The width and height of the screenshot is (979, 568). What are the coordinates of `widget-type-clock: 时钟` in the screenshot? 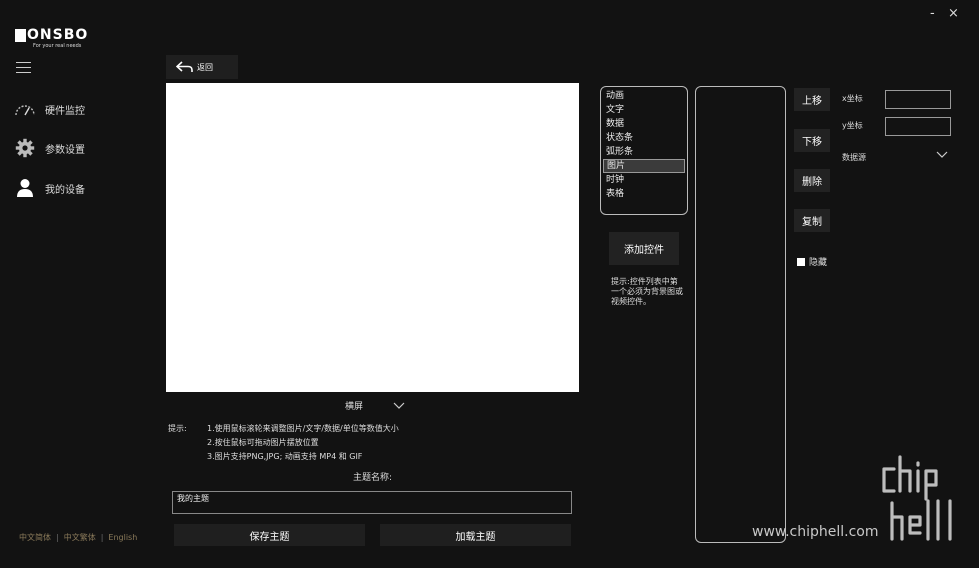 It's located at (644, 180).